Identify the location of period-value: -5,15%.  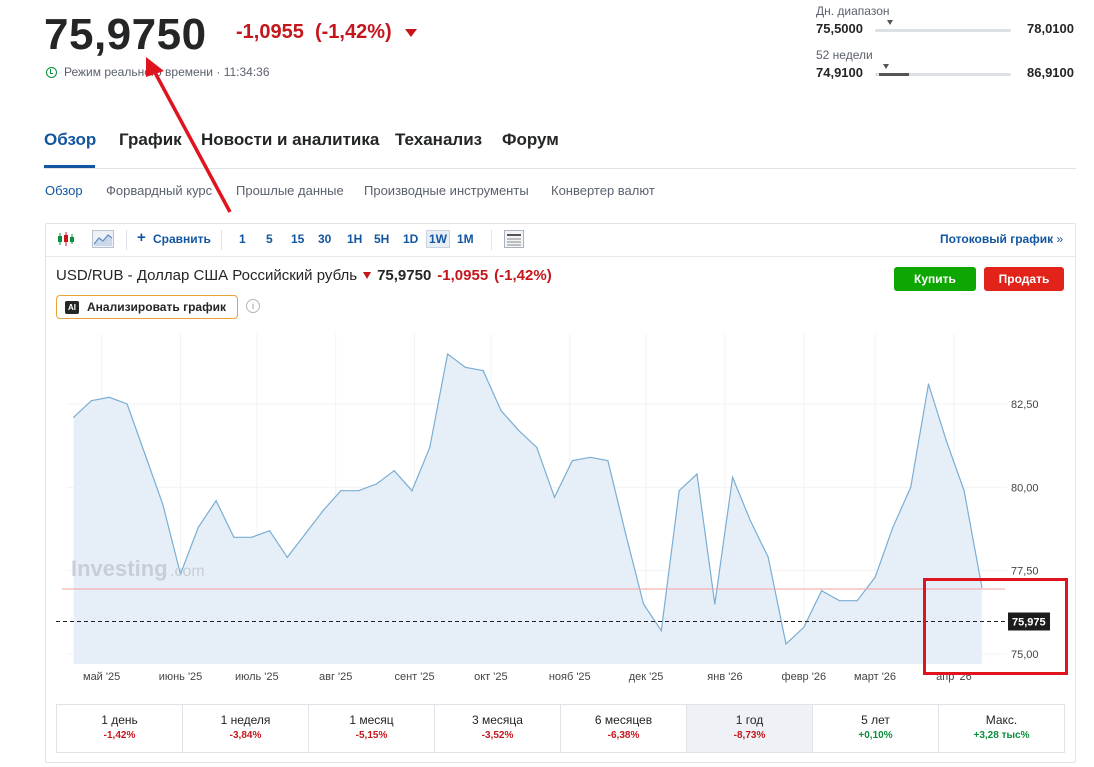
(371, 735).